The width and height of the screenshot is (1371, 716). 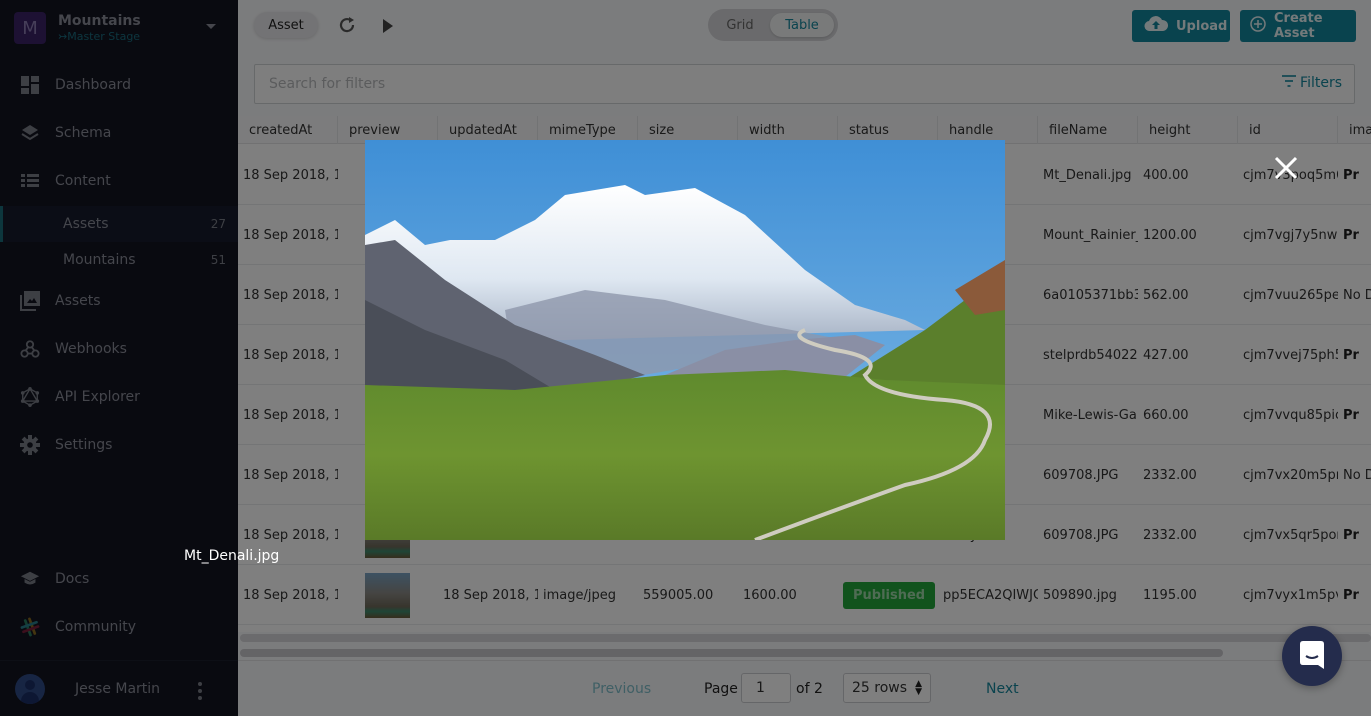 I want to click on sidebar-item-label: API Explorer, so click(x=97, y=397).